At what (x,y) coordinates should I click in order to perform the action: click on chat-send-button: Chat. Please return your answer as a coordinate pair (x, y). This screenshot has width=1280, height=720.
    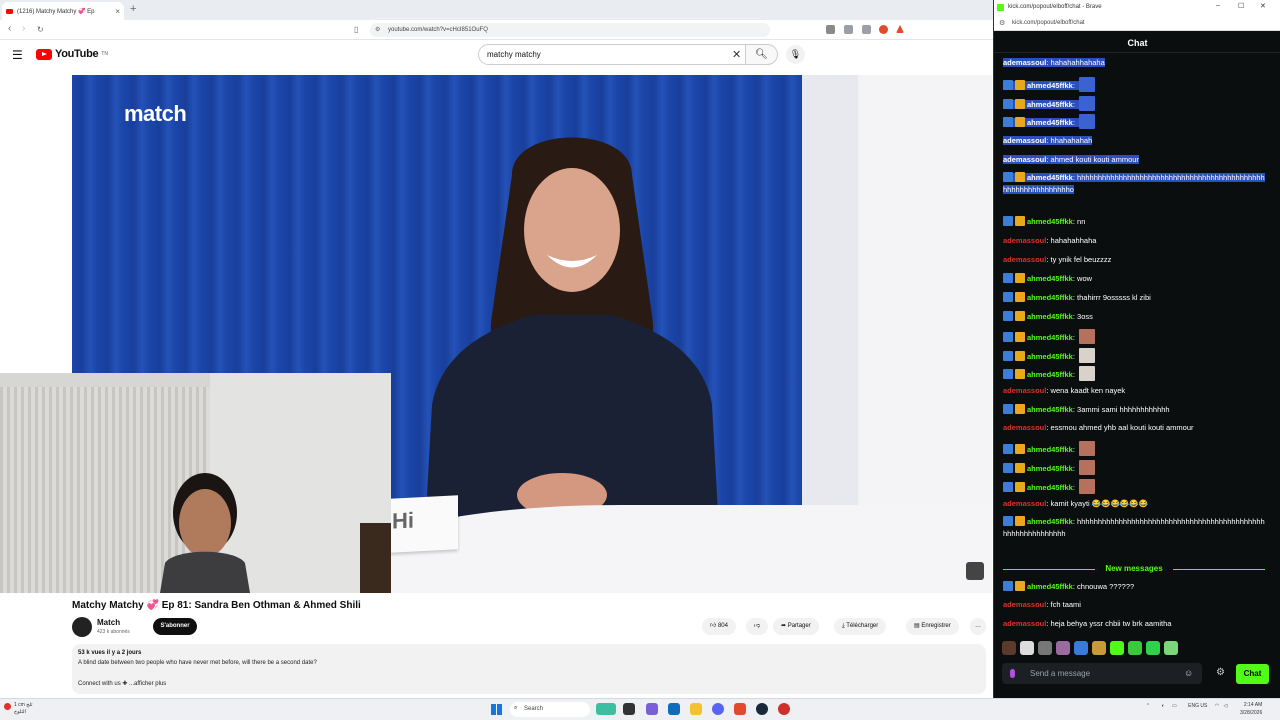
    Looking at the image, I should click on (1252, 674).